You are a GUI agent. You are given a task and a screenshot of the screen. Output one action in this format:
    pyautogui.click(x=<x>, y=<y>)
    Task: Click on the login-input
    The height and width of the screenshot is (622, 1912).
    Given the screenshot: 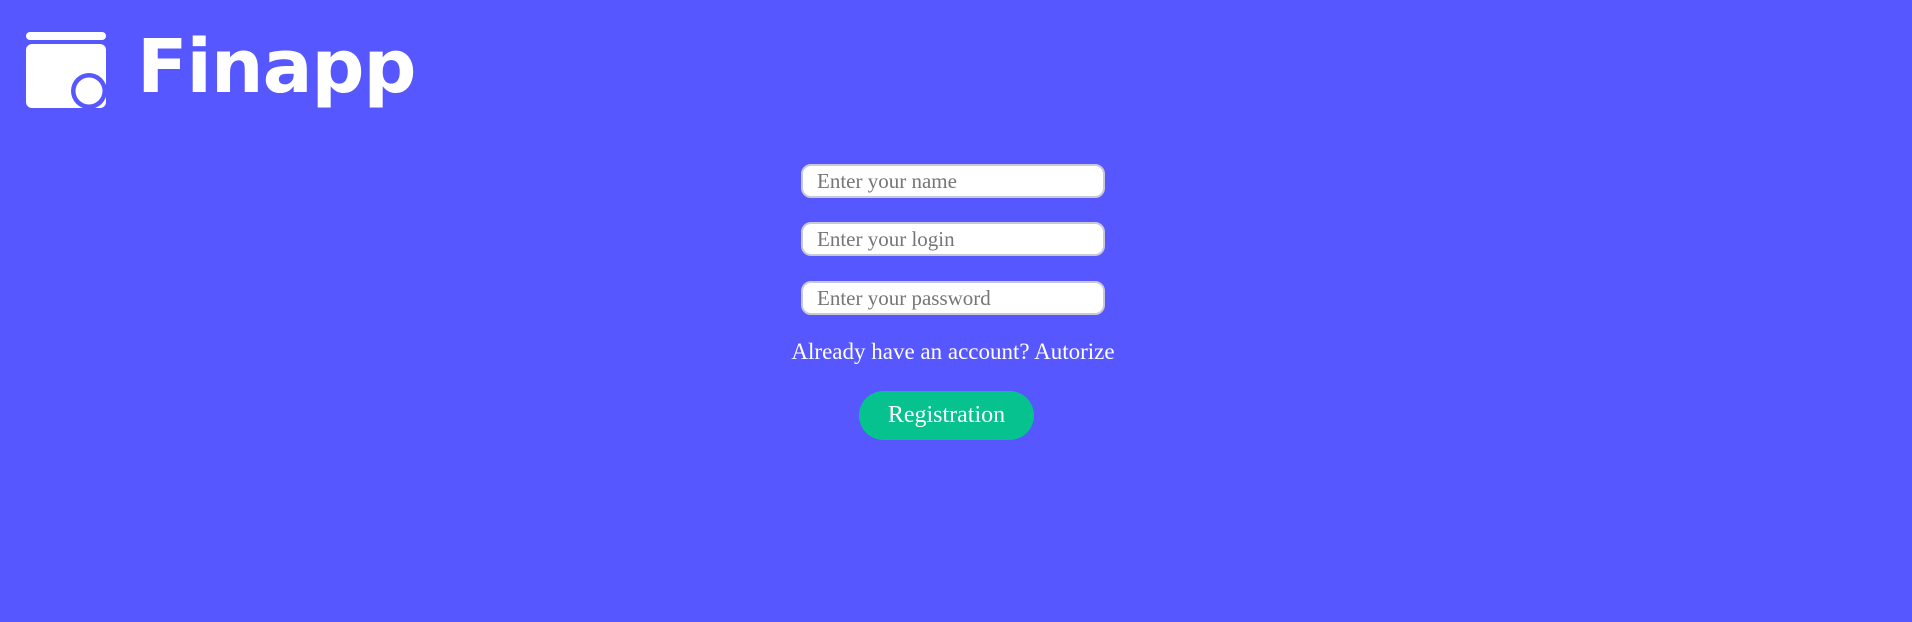 What is the action you would take?
    pyautogui.click(x=953, y=239)
    